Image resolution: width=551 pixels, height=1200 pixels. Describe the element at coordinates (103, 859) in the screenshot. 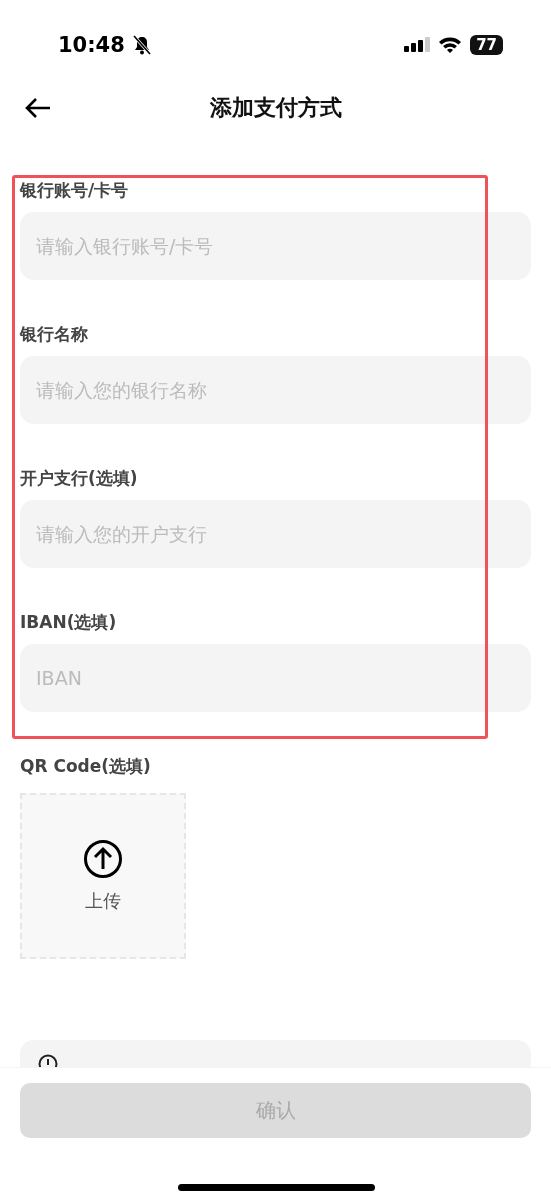

I see `upload-icon` at that location.